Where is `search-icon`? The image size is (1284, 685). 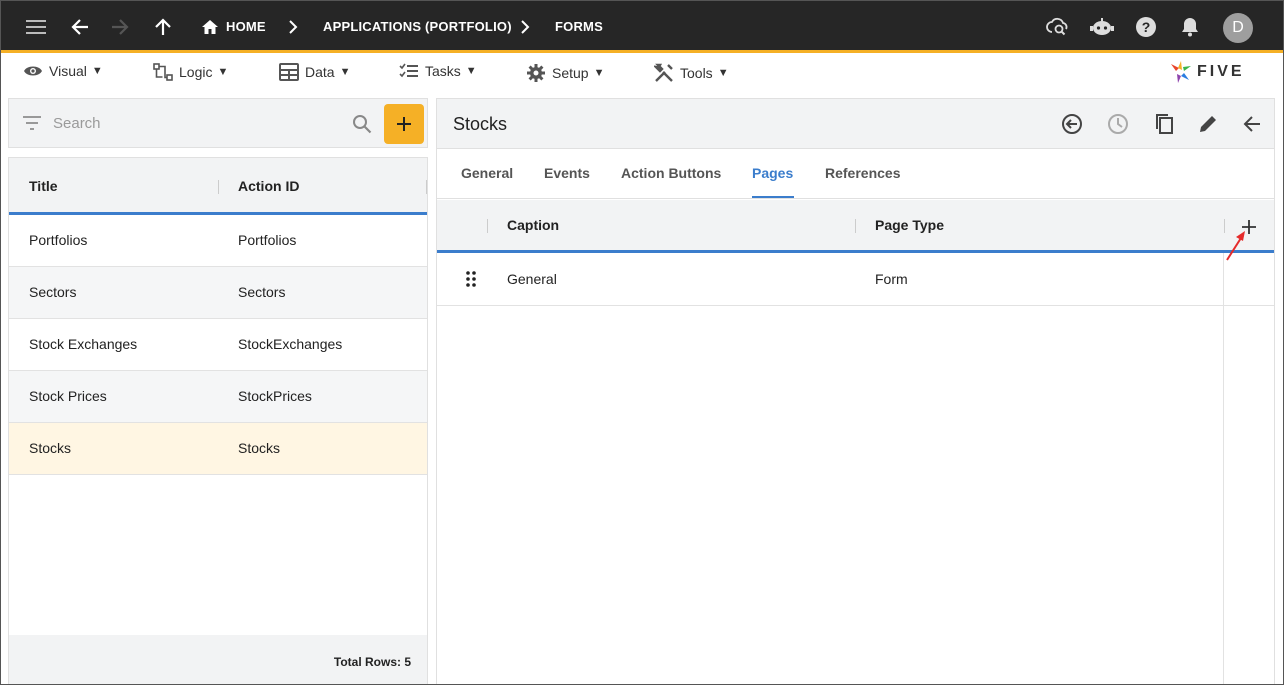 search-icon is located at coordinates (362, 124).